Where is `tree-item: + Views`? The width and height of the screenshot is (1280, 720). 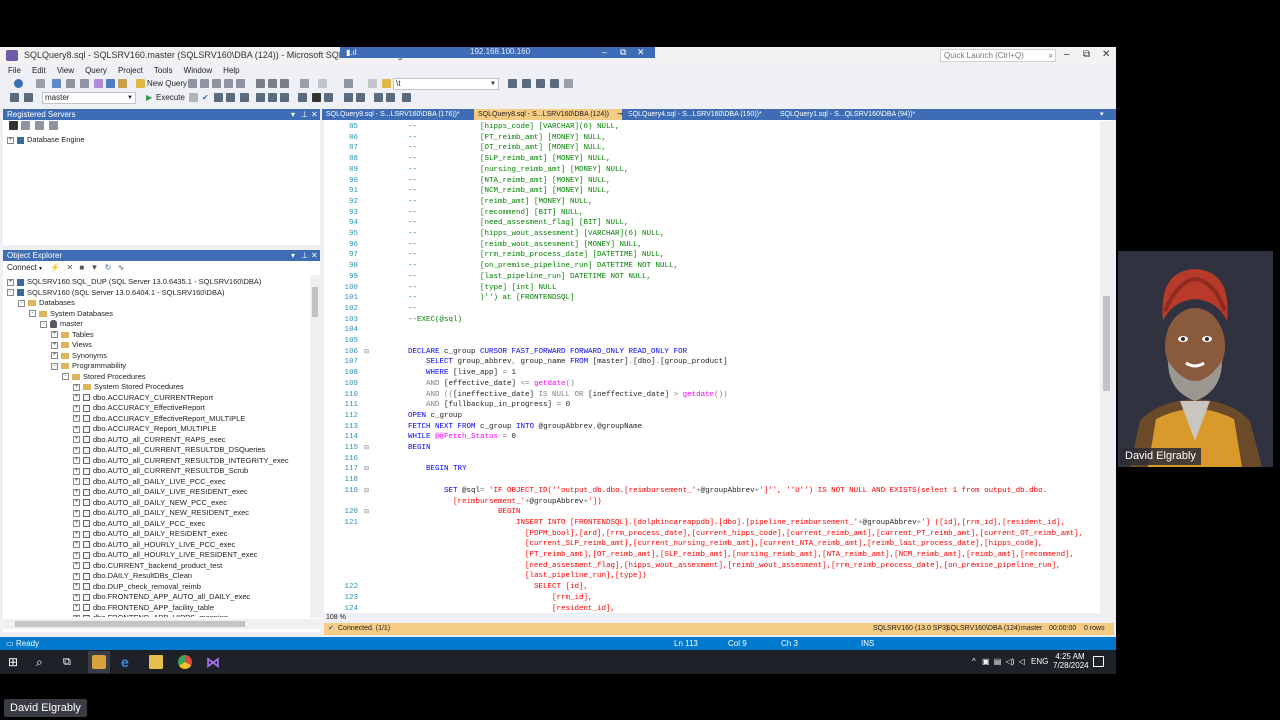
tree-item: + Views is located at coordinates (71, 345).